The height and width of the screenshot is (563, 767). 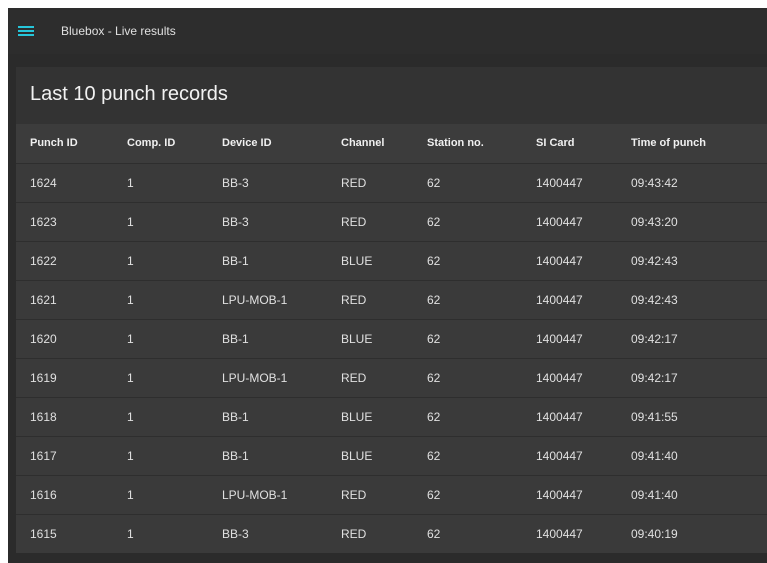 I want to click on column-header-station-no: Station no., so click(x=467, y=143).